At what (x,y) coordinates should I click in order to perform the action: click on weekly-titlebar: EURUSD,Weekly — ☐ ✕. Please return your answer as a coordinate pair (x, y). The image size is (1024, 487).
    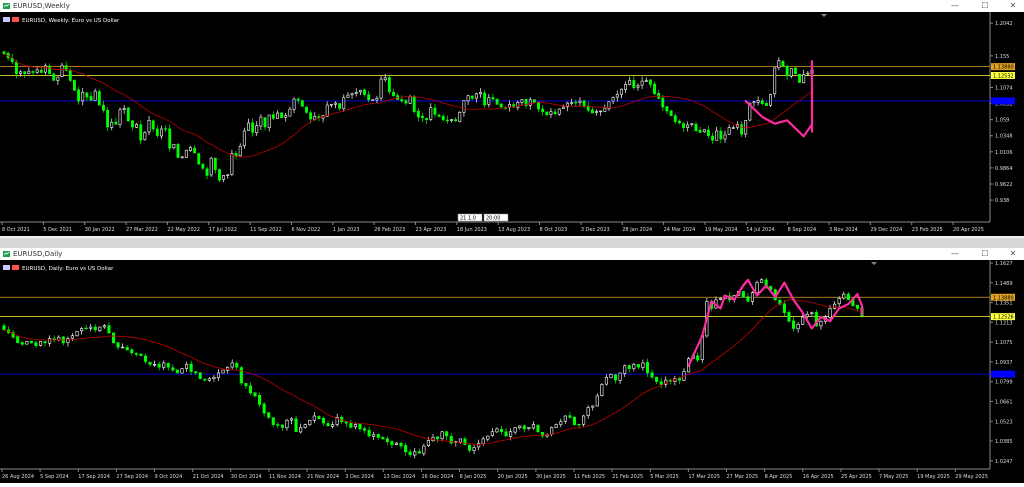
    Looking at the image, I should click on (512, 6).